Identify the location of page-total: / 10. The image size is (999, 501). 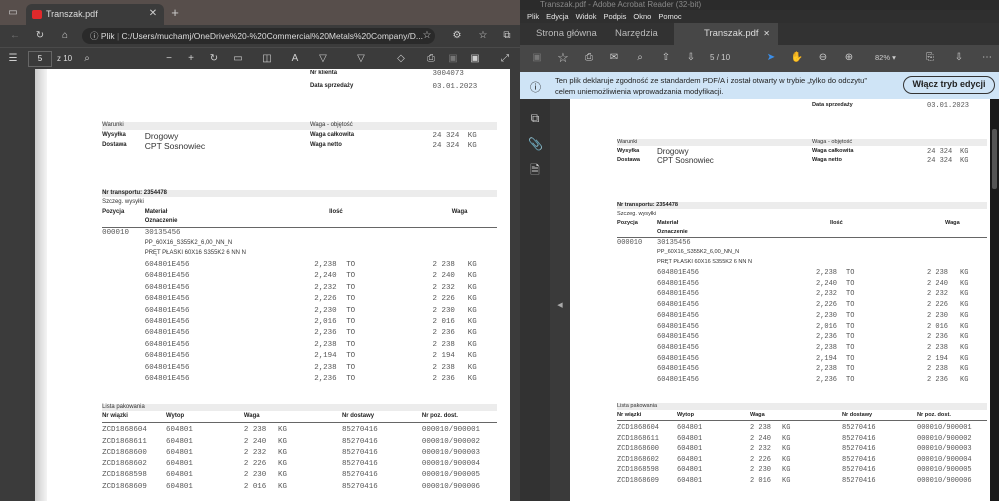
(723, 57).